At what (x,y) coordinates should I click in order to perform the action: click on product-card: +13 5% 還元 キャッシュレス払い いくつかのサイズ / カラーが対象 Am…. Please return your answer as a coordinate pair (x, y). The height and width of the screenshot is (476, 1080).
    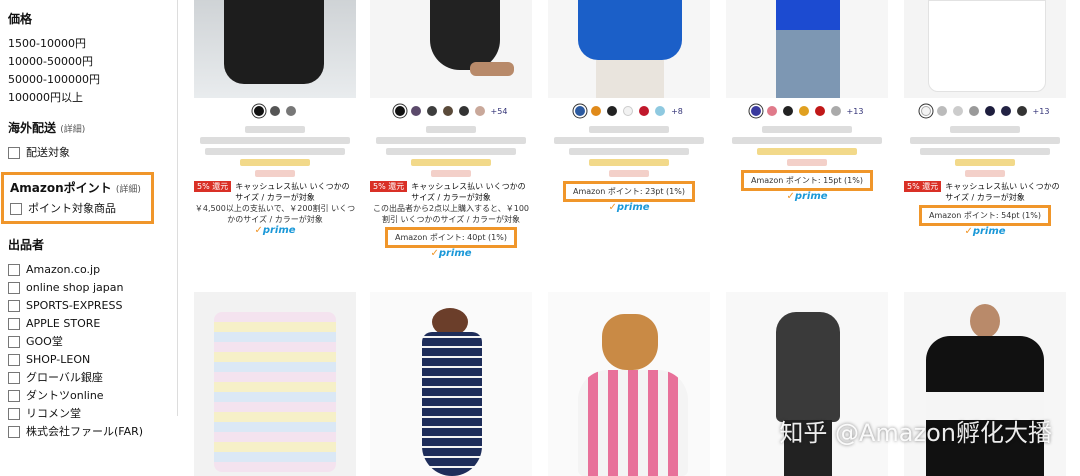
    Looking at the image, I should click on (985, 170).